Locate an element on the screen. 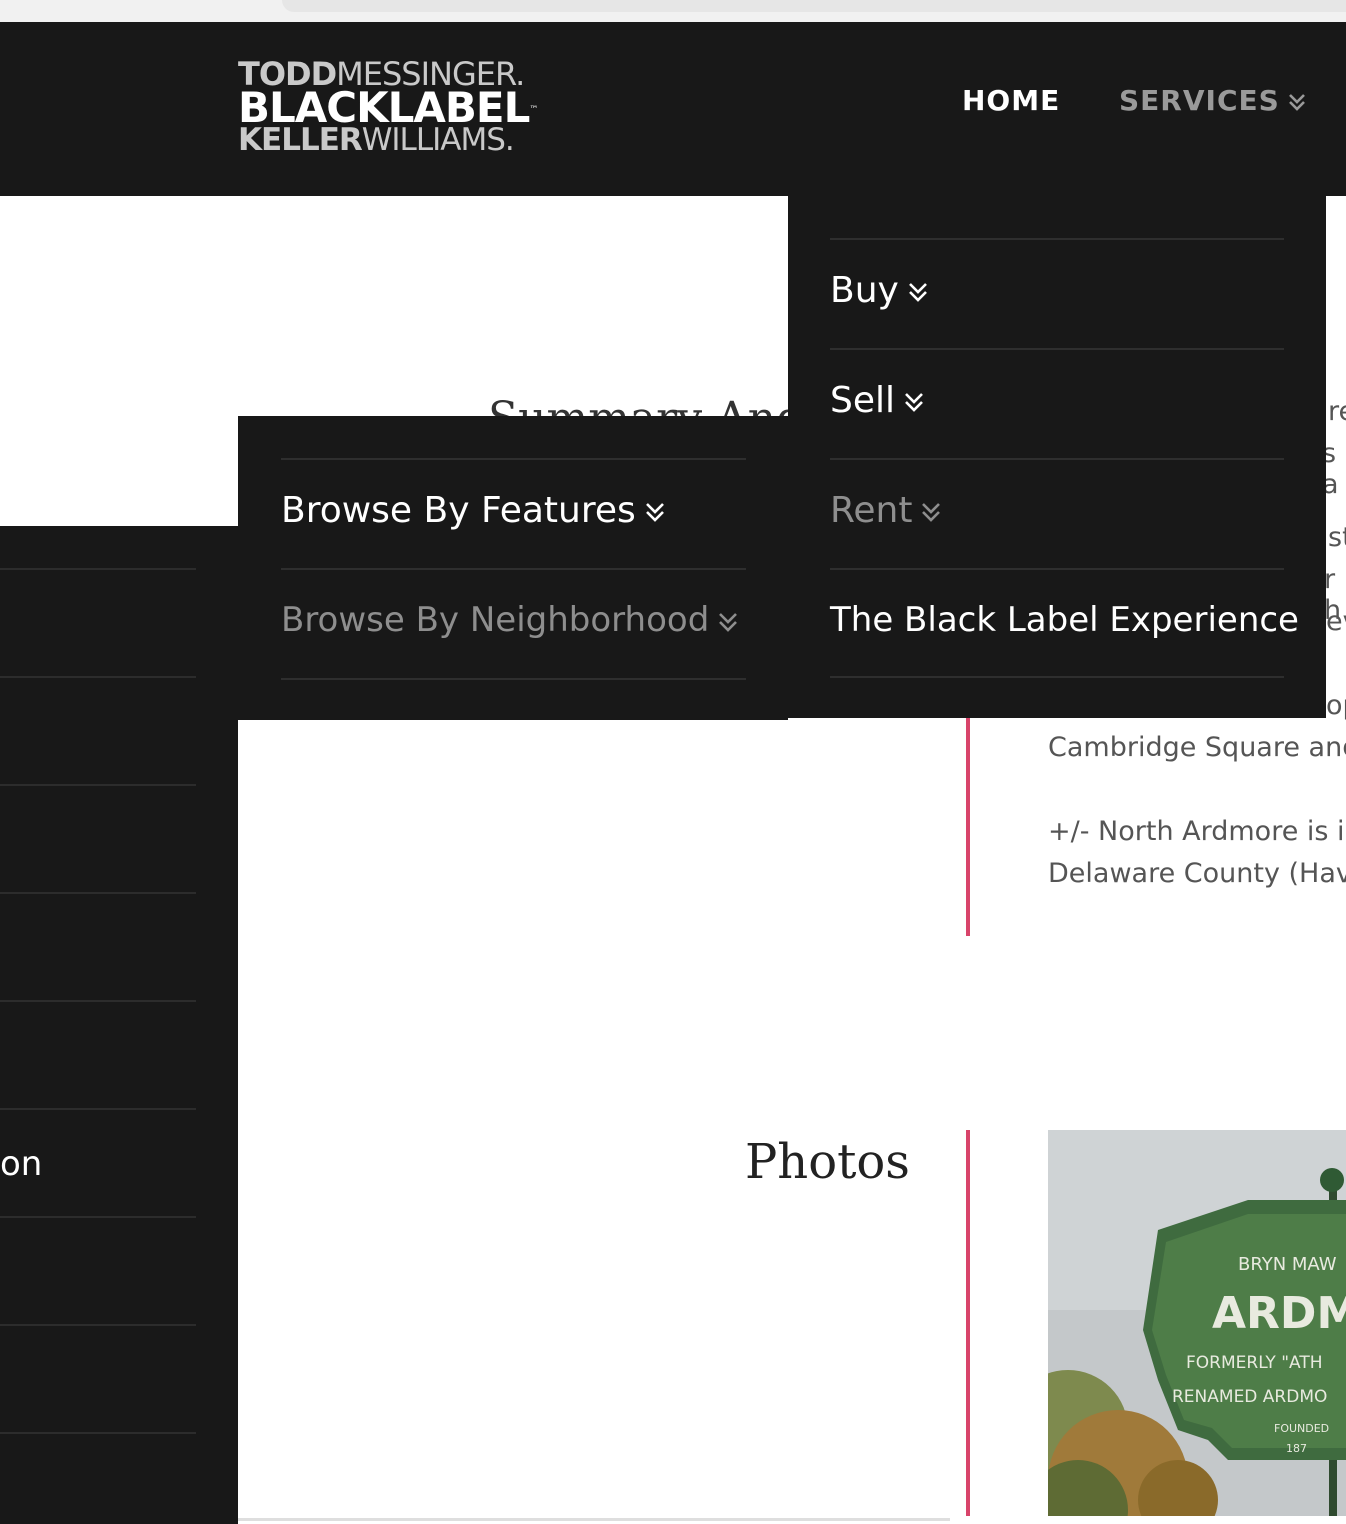  services-dropdown: Buy Sell Rent The Black Label Experience is located at coordinates (1057, 457).